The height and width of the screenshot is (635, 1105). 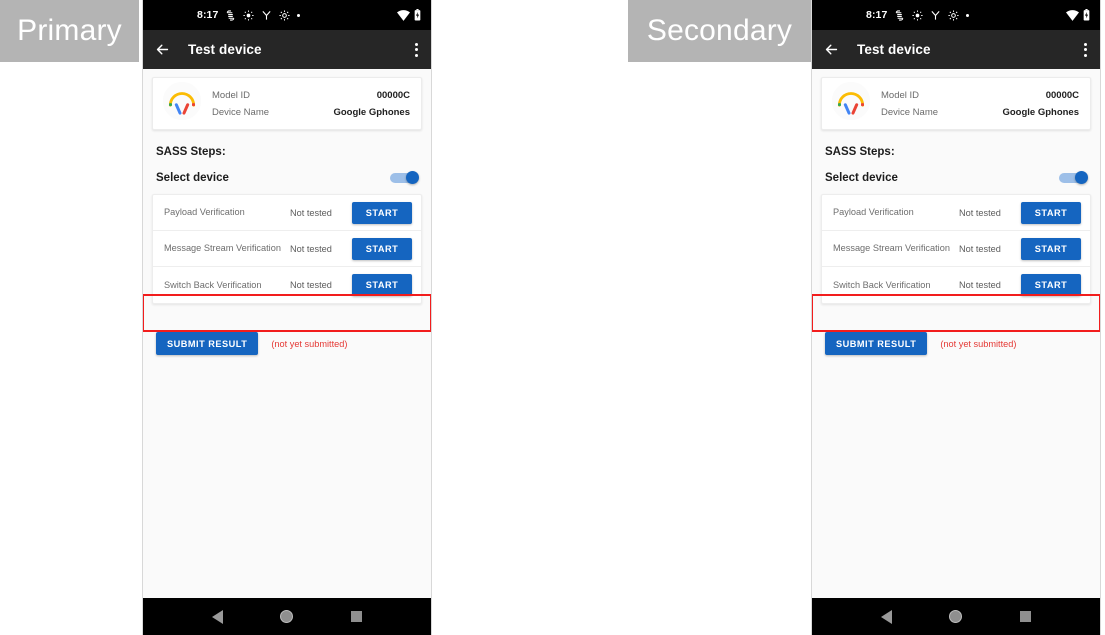 I want to click on secondary-label-text: Secondary, so click(x=719, y=30).